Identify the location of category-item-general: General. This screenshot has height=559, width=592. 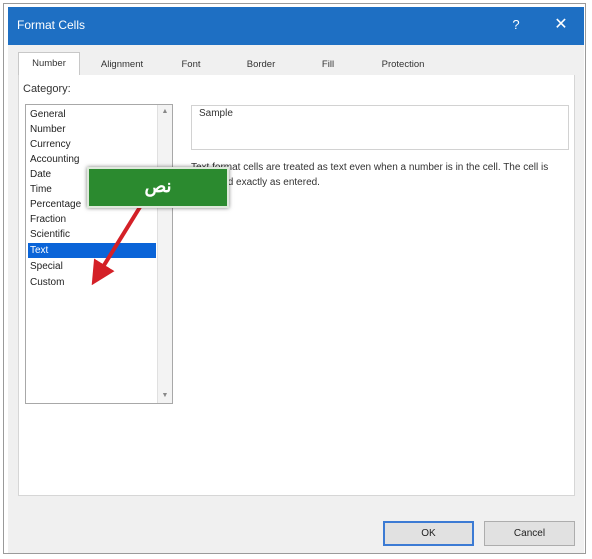
(92, 114).